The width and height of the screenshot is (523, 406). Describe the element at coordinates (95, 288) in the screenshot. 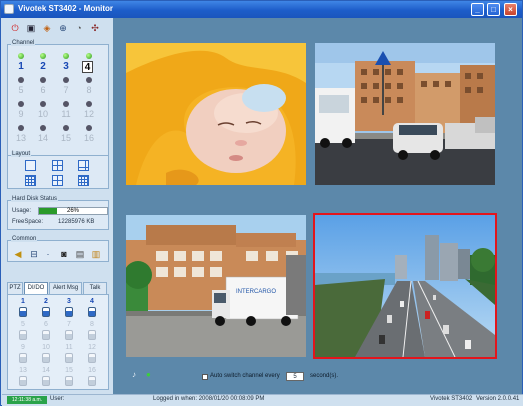

I see `tab-talk: Talk` at that location.